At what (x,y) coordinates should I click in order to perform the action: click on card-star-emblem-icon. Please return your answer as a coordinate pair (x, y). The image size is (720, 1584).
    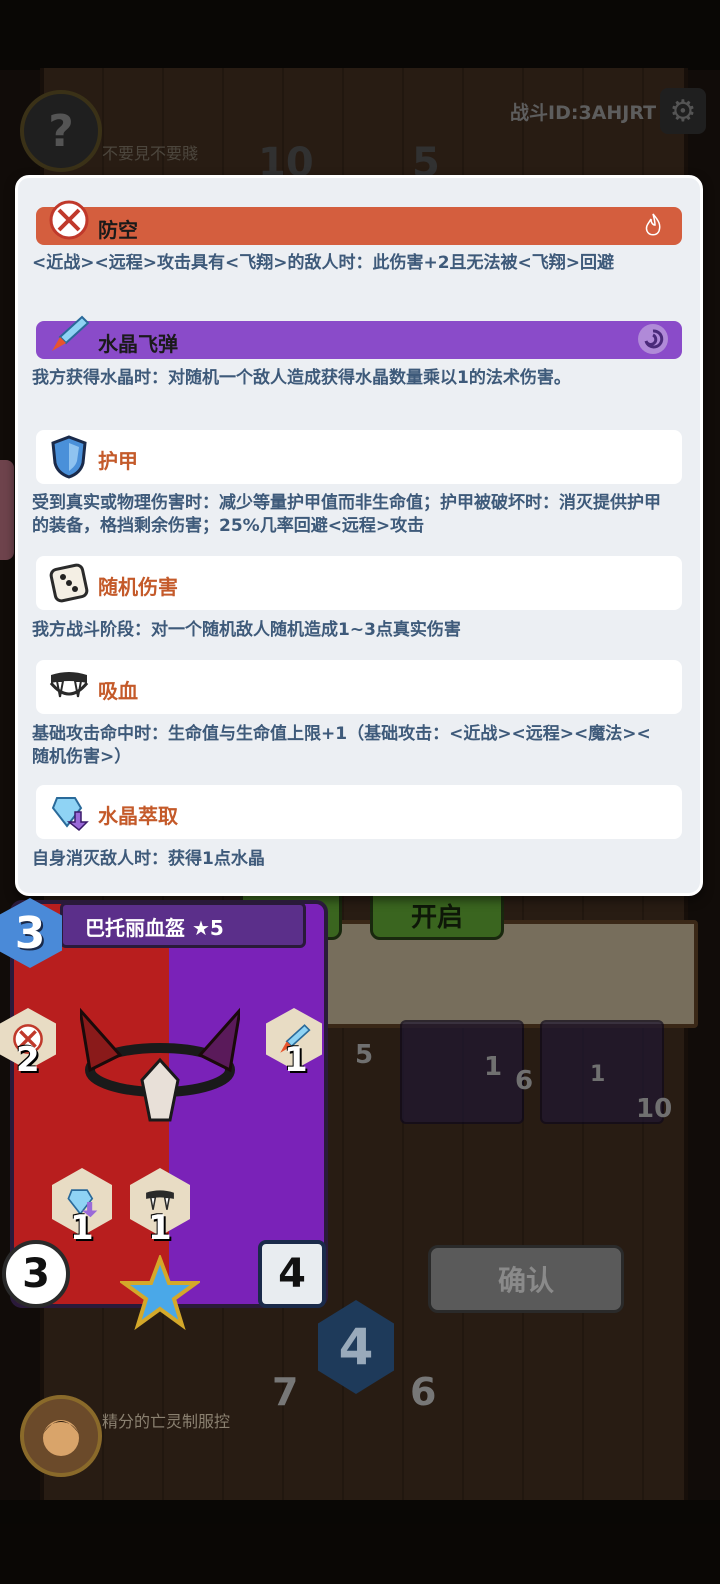
    Looking at the image, I should click on (160, 1295).